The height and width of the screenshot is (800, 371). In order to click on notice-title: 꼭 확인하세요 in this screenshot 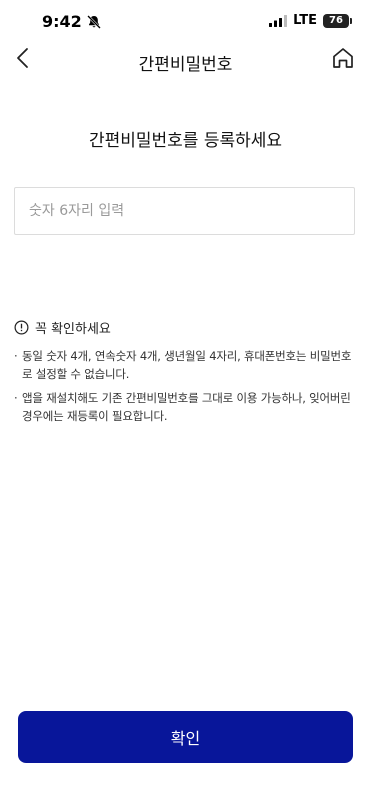, I will do `click(73, 329)`.